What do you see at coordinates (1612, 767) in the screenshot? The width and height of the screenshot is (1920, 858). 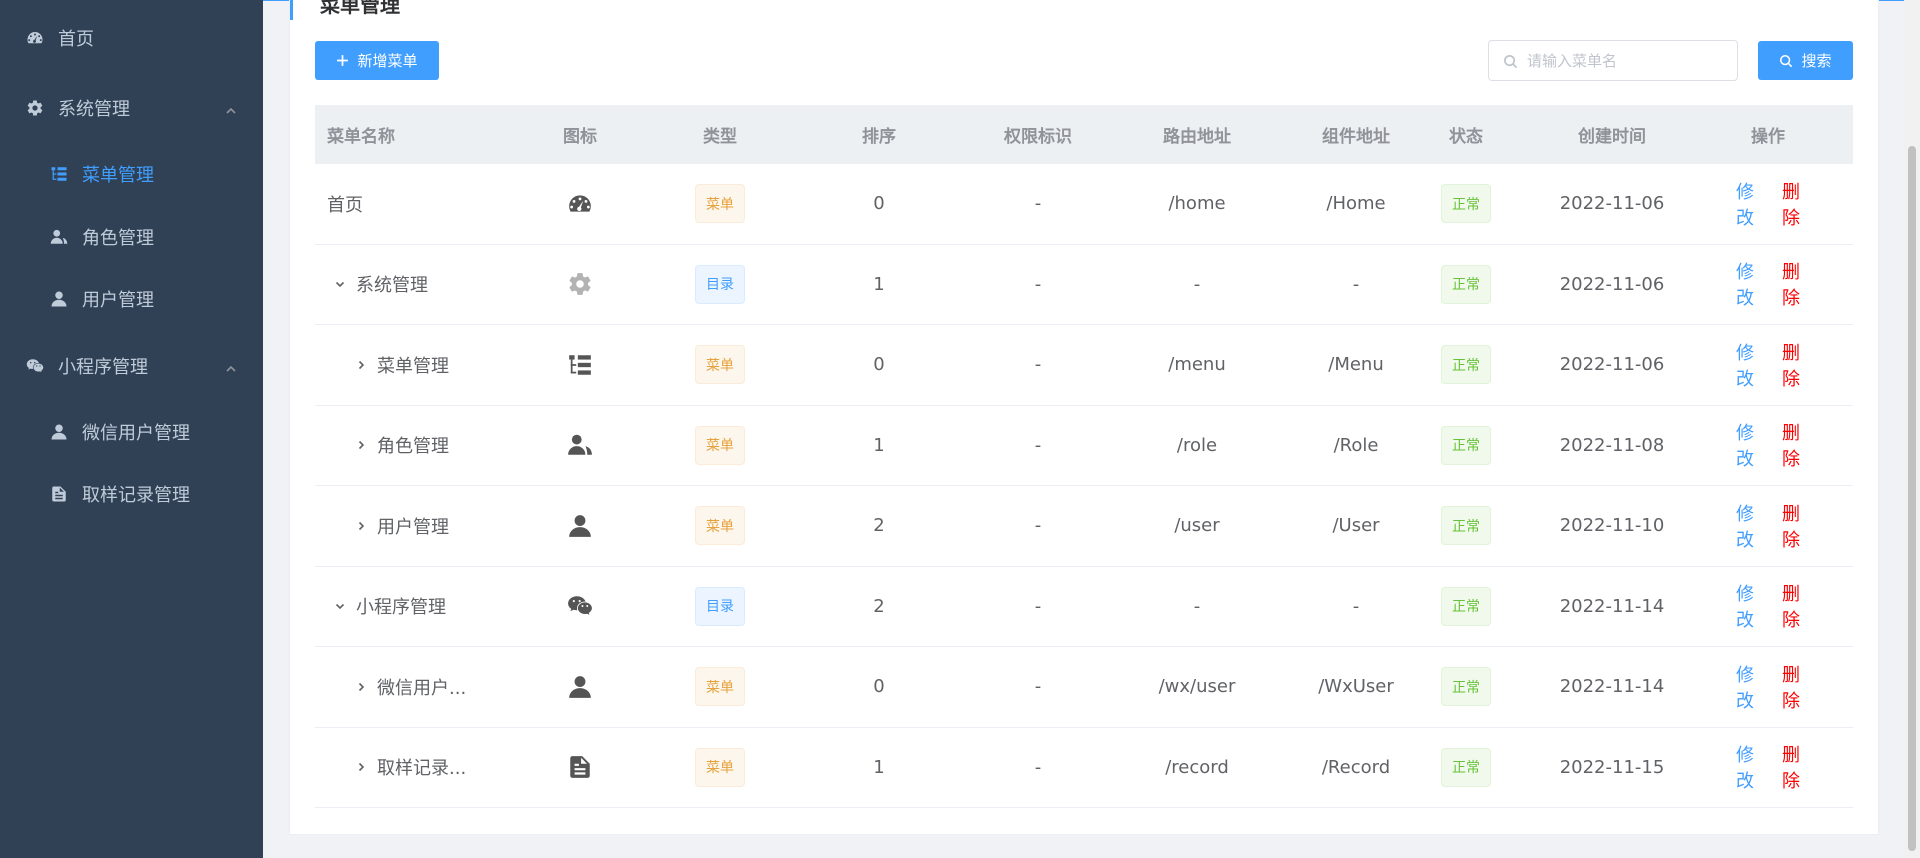 I see `row-created: 2022-11-15` at bounding box center [1612, 767].